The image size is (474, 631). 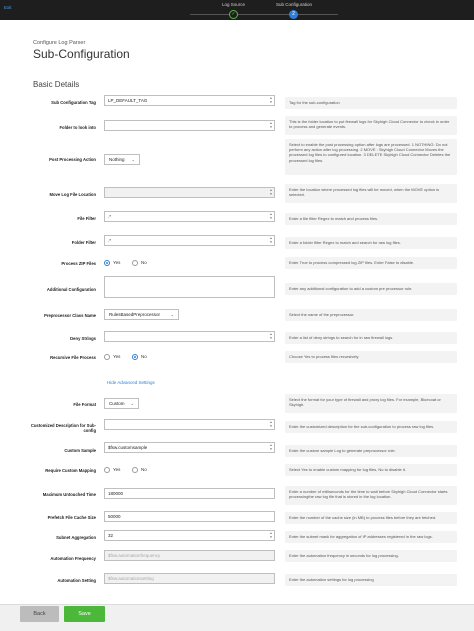 I want to click on subnet-aggregation-input: 32 ▲ ▼, so click(x=189, y=535).